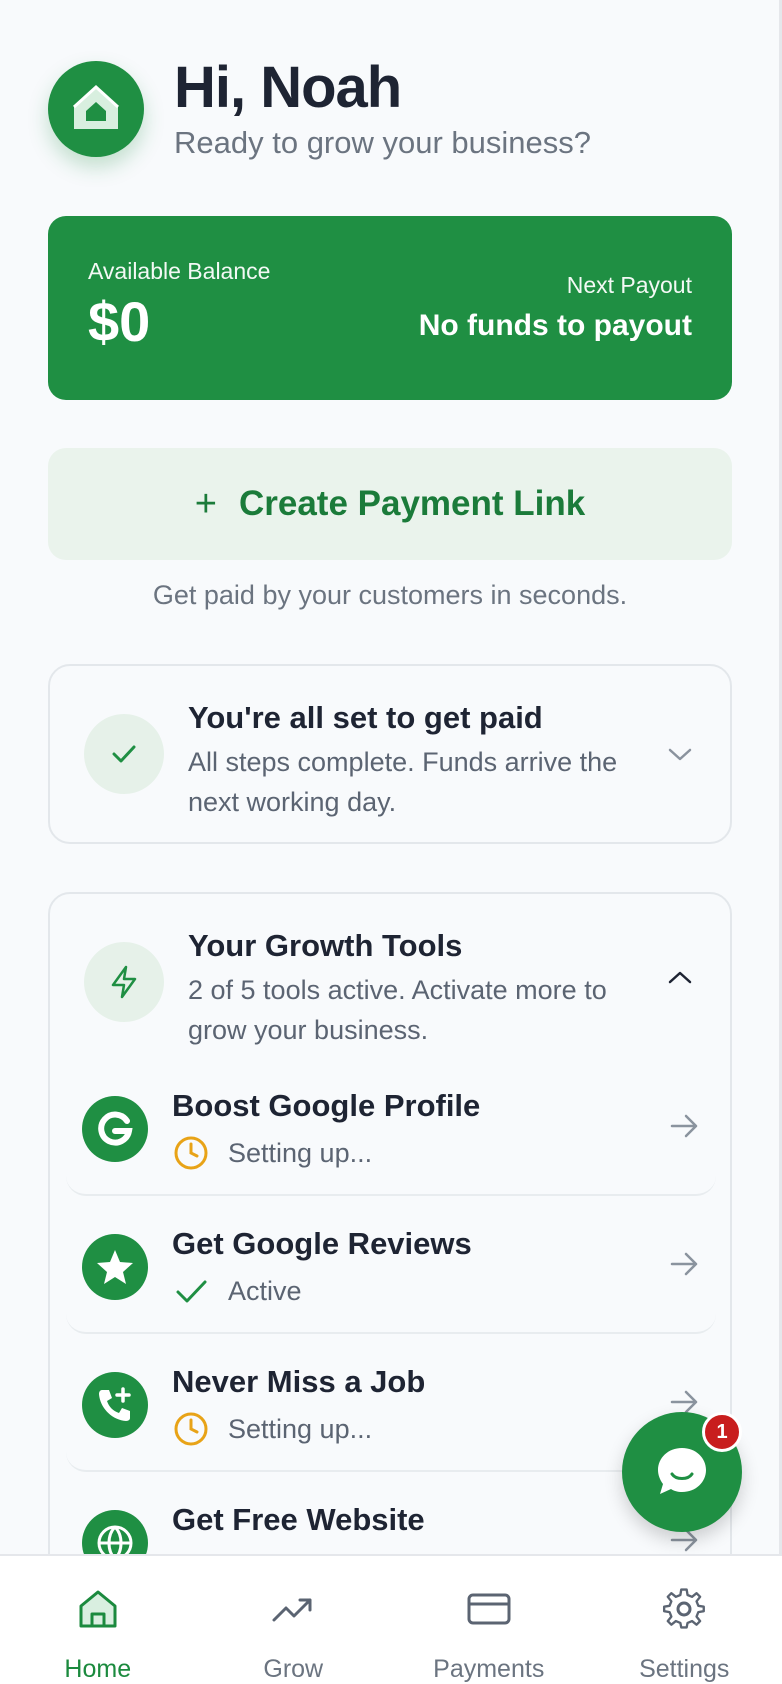 The width and height of the screenshot is (782, 1684). Describe the element at coordinates (293, 1608) in the screenshot. I see `trending-up-icon` at that location.